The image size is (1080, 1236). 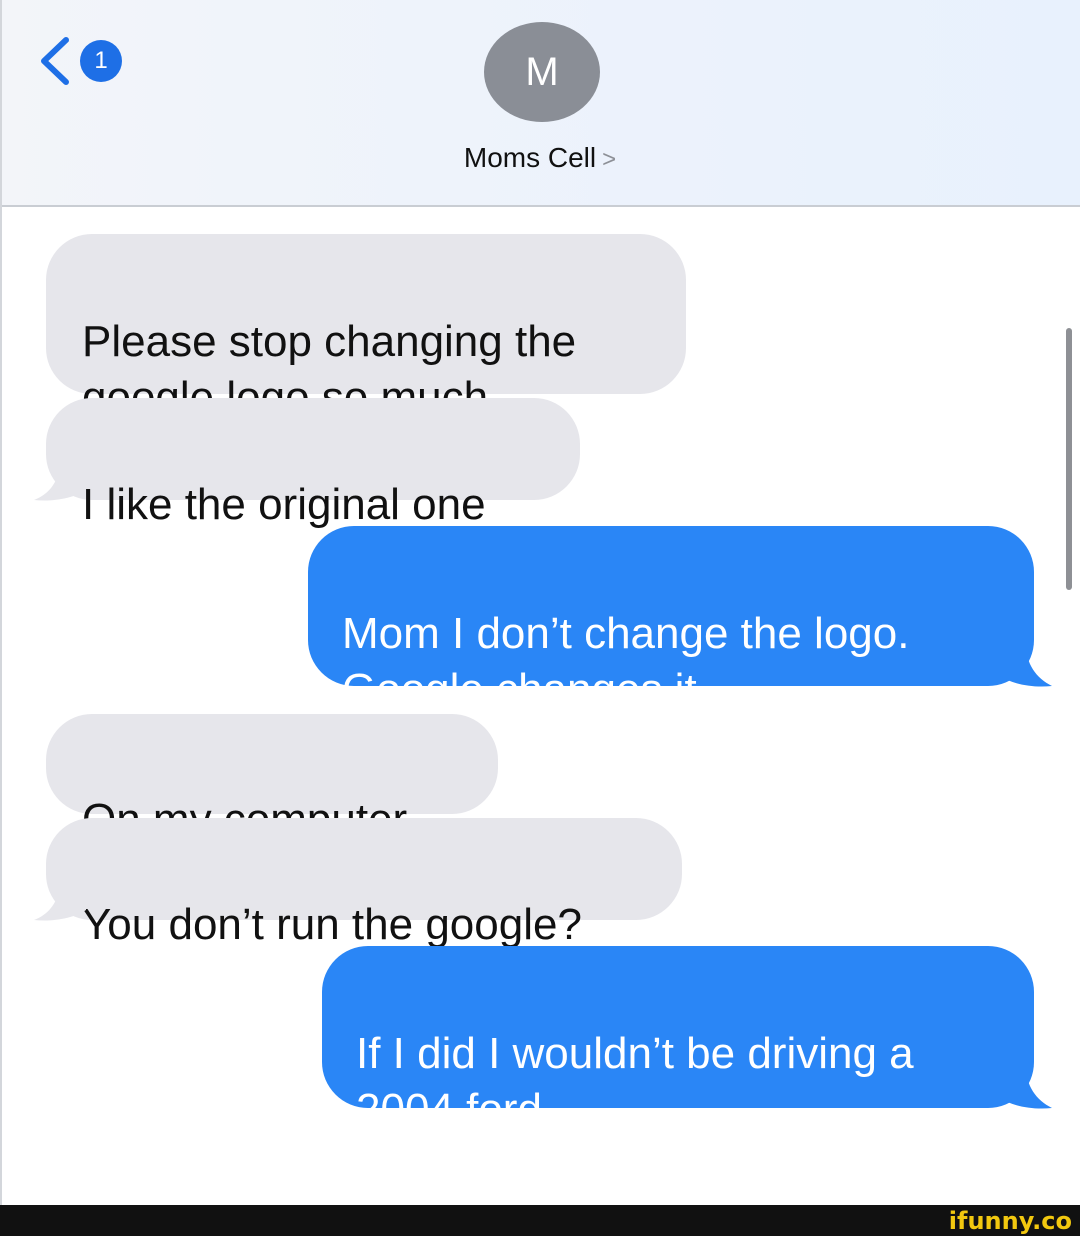 What do you see at coordinates (101, 61) in the screenshot?
I see `unread-count-badge: 1` at bounding box center [101, 61].